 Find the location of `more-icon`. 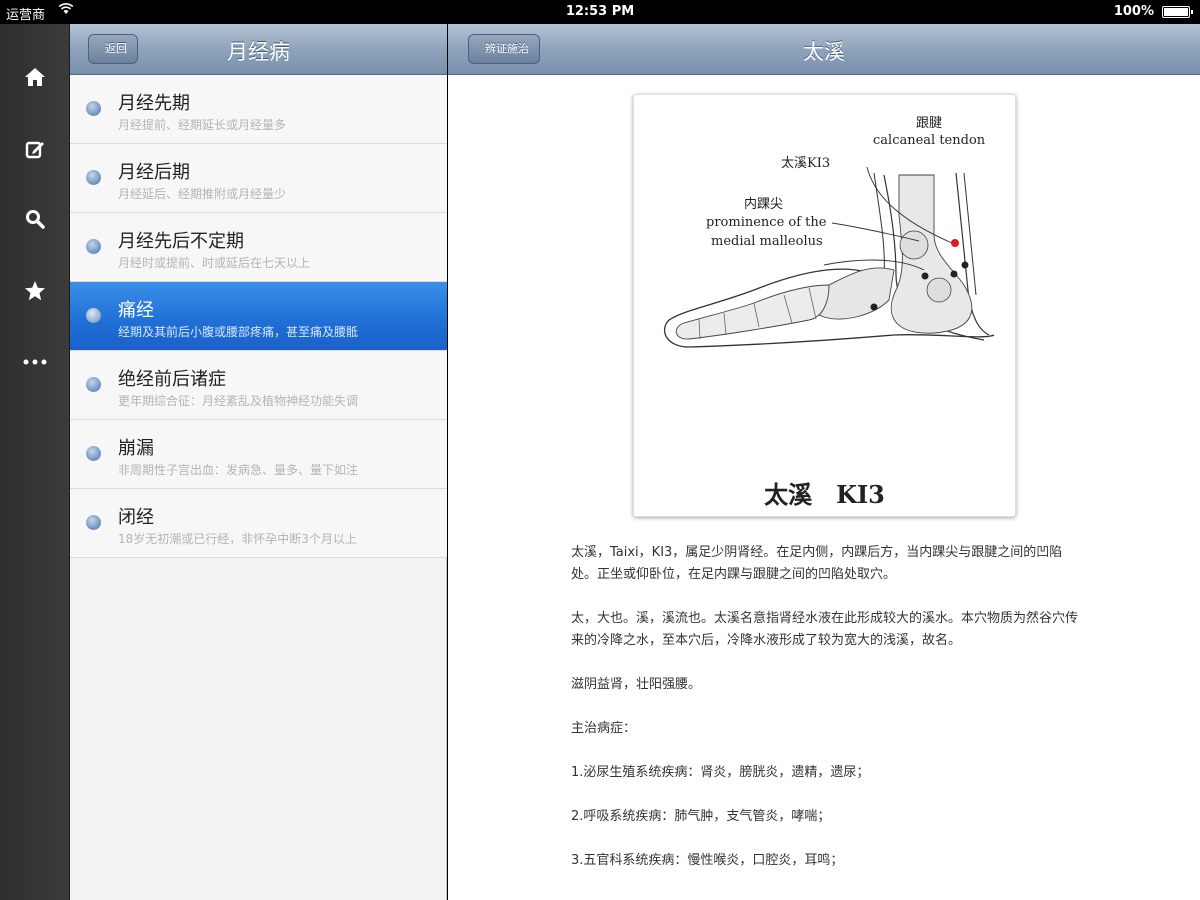

more-icon is located at coordinates (35, 362).